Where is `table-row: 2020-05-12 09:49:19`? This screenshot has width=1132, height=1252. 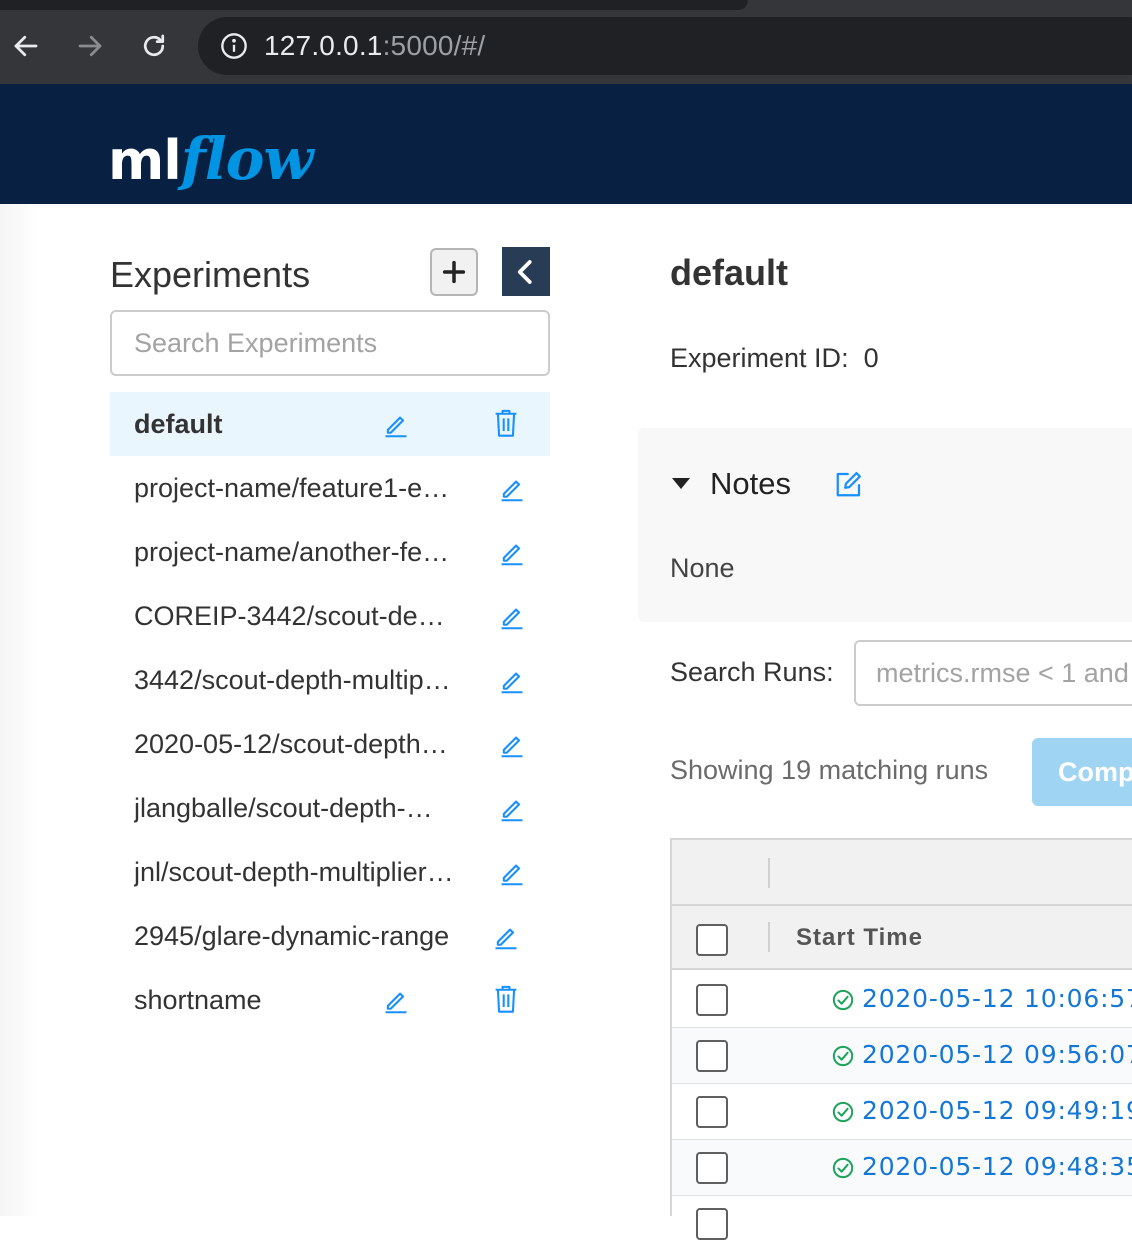 table-row: 2020-05-12 09:49:19 is located at coordinates (902, 1112).